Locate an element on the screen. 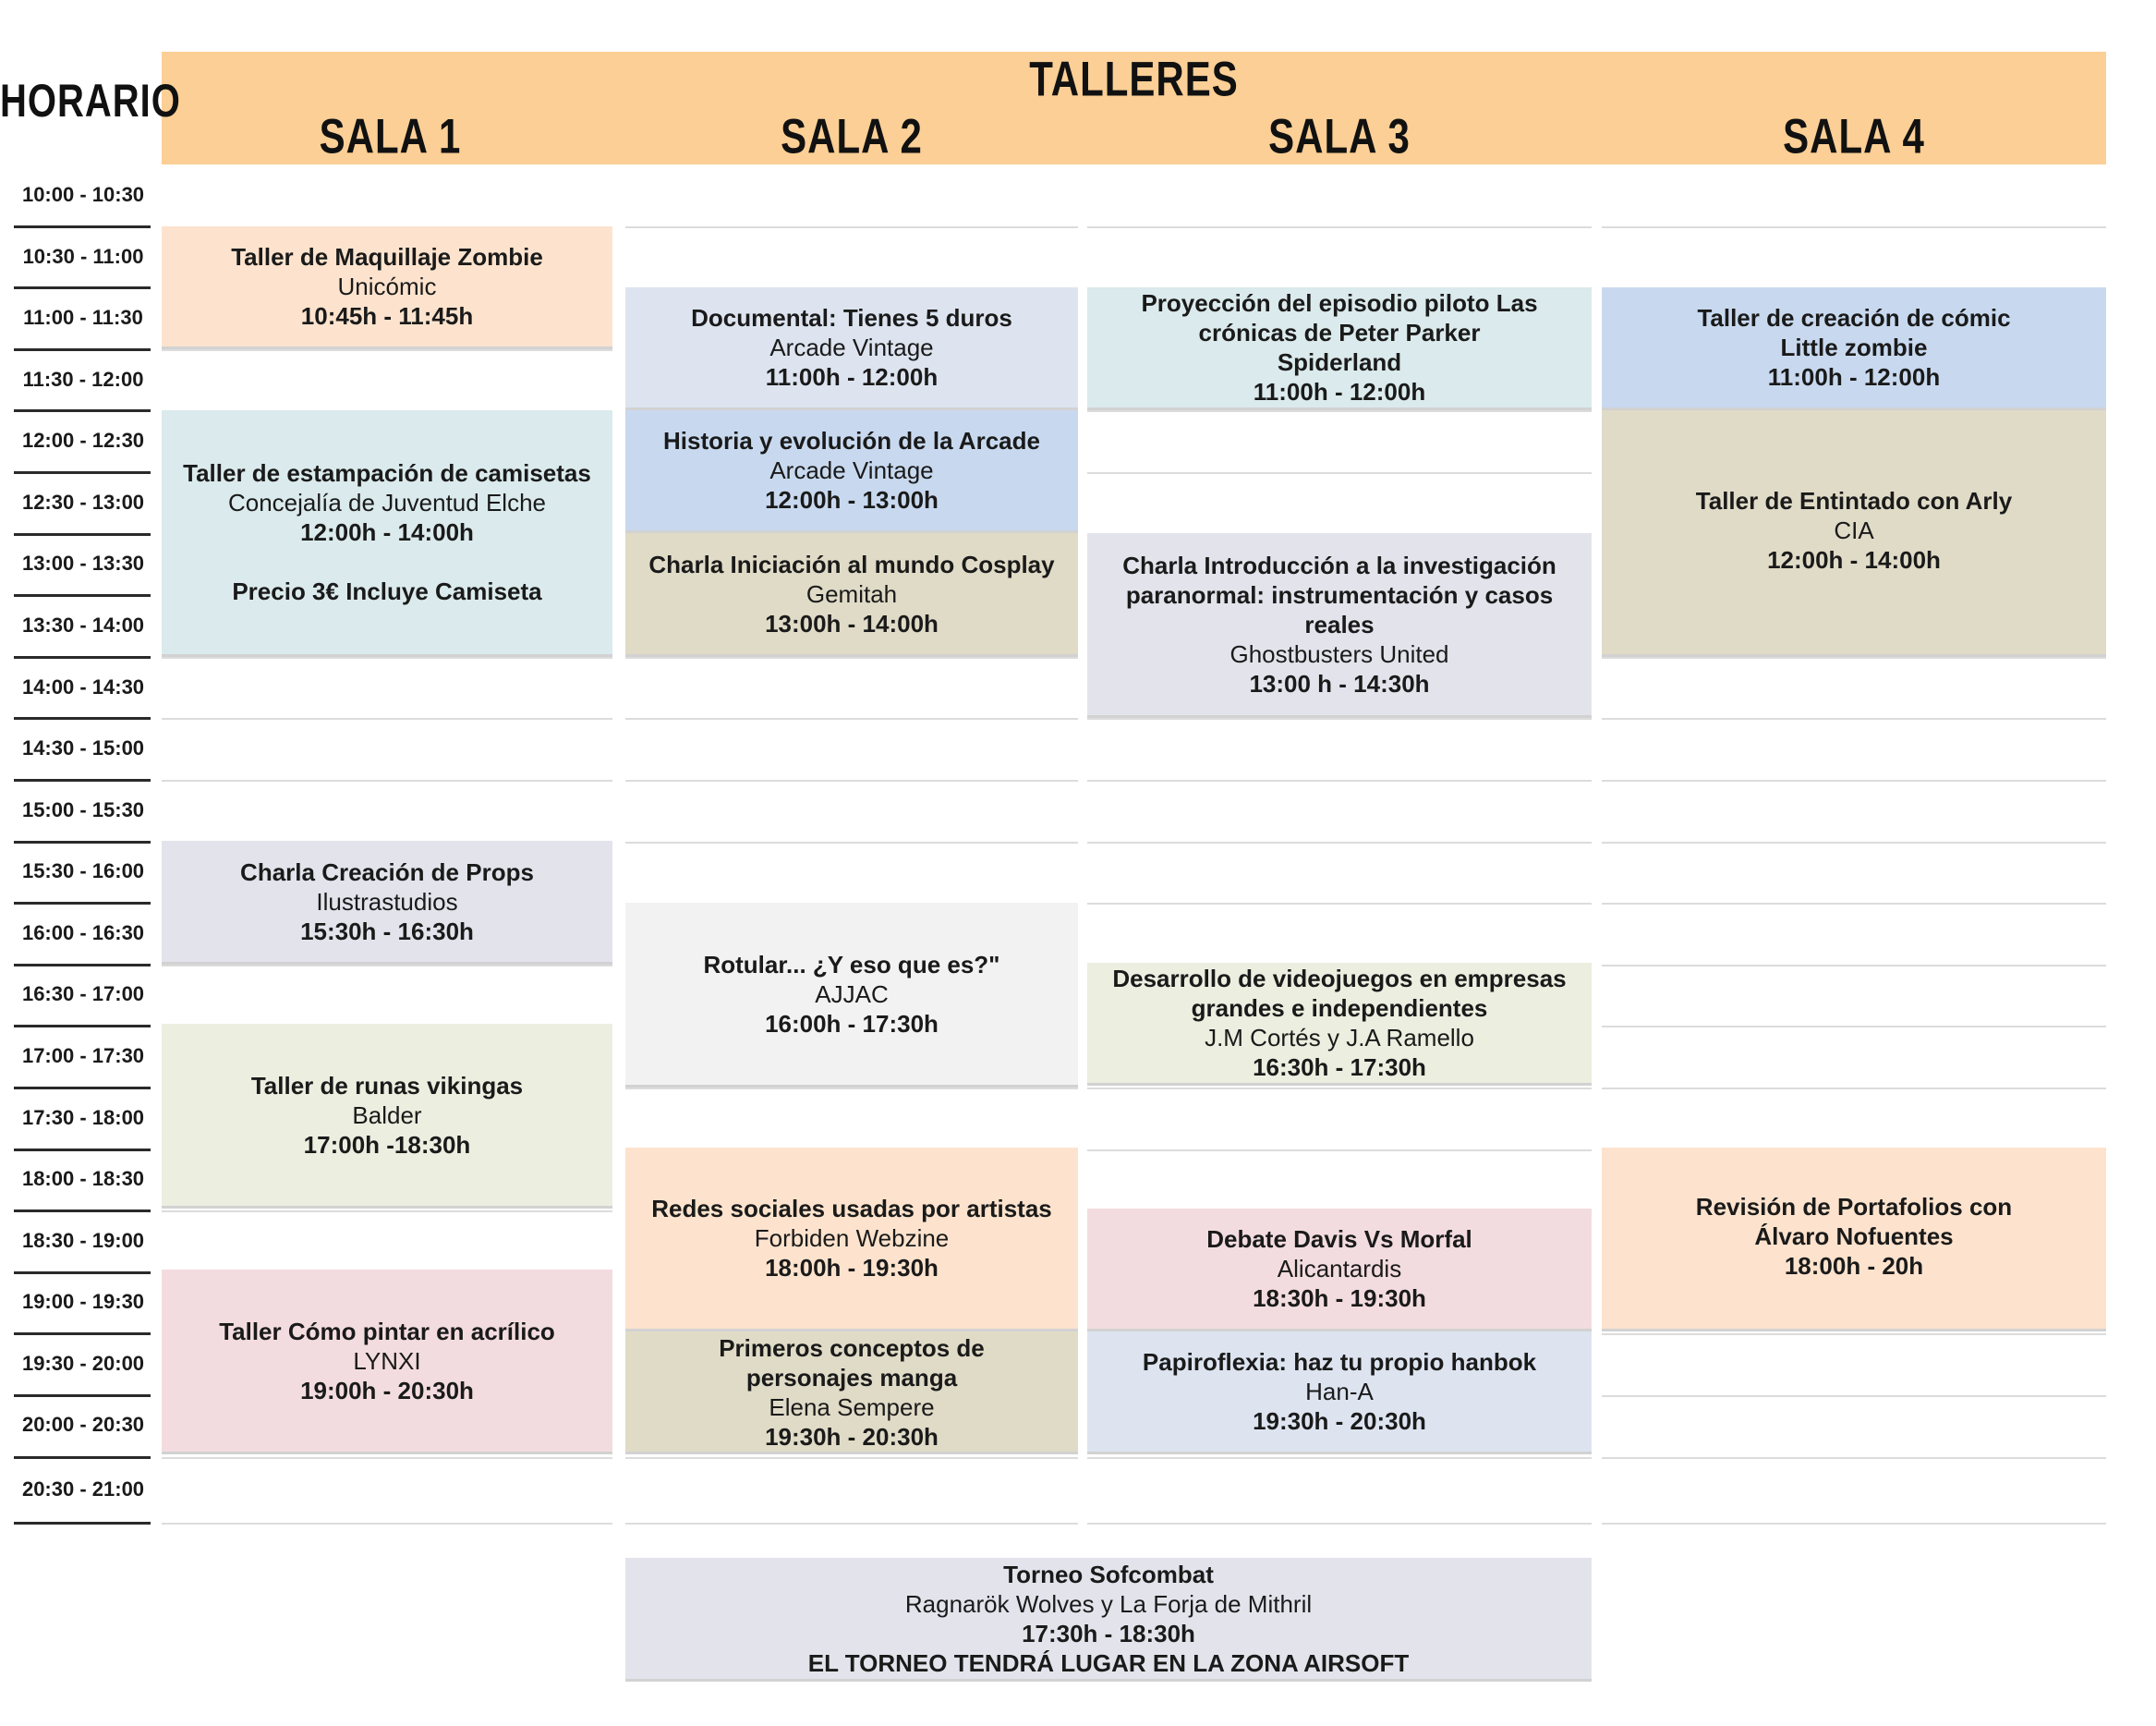 The height and width of the screenshot is (1726, 2156). time-slot: 14:30 - 15:00 is located at coordinates (83, 748).